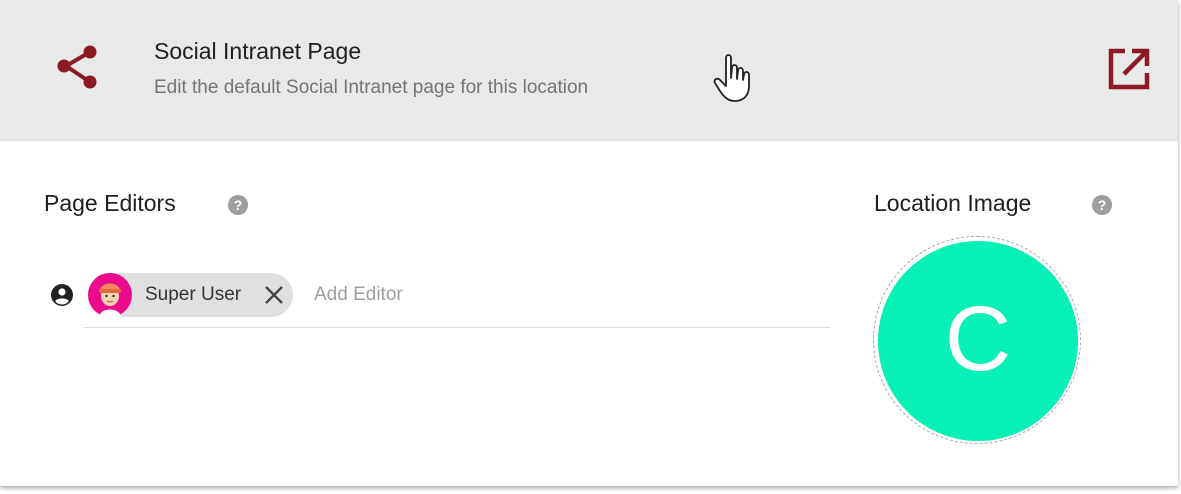 Image resolution: width=1181 pixels, height=494 pixels. Describe the element at coordinates (731, 78) in the screenshot. I see `hand-cursor-icon` at that location.